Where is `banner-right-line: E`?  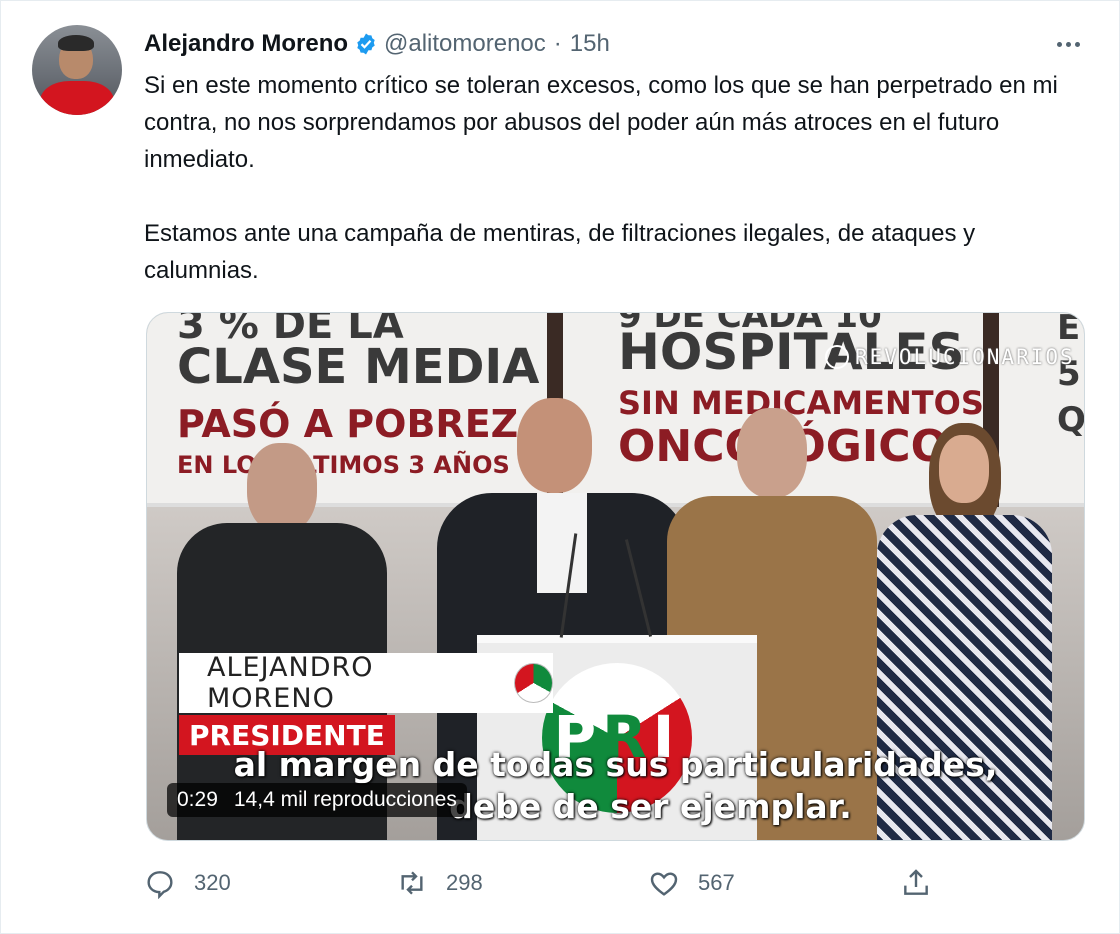 banner-right-line: E is located at coordinates (1069, 330).